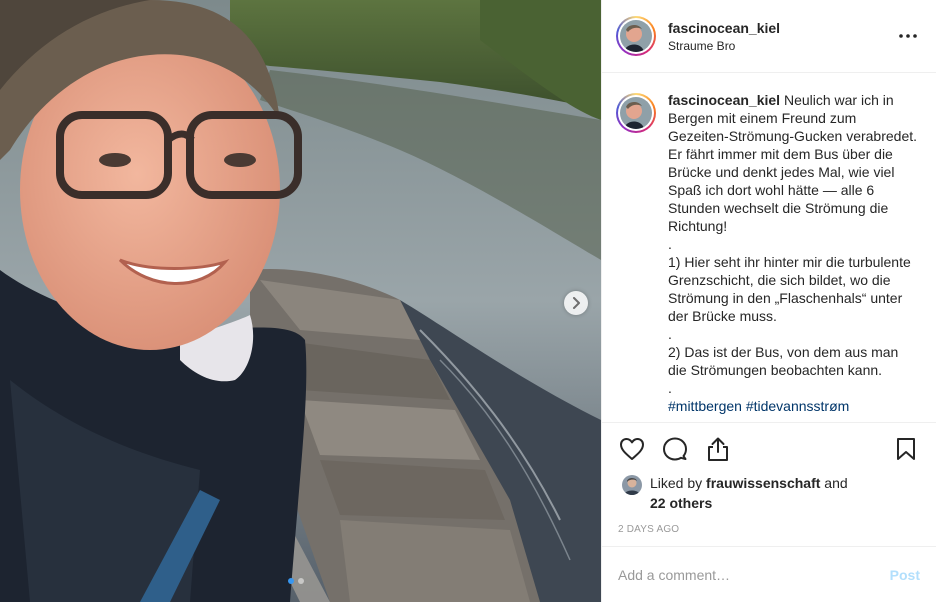 Image resolution: width=936 pixels, height=602 pixels. What do you see at coordinates (724, 100) in the screenshot?
I see `caption-username: fascinocean_kiel` at bounding box center [724, 100].